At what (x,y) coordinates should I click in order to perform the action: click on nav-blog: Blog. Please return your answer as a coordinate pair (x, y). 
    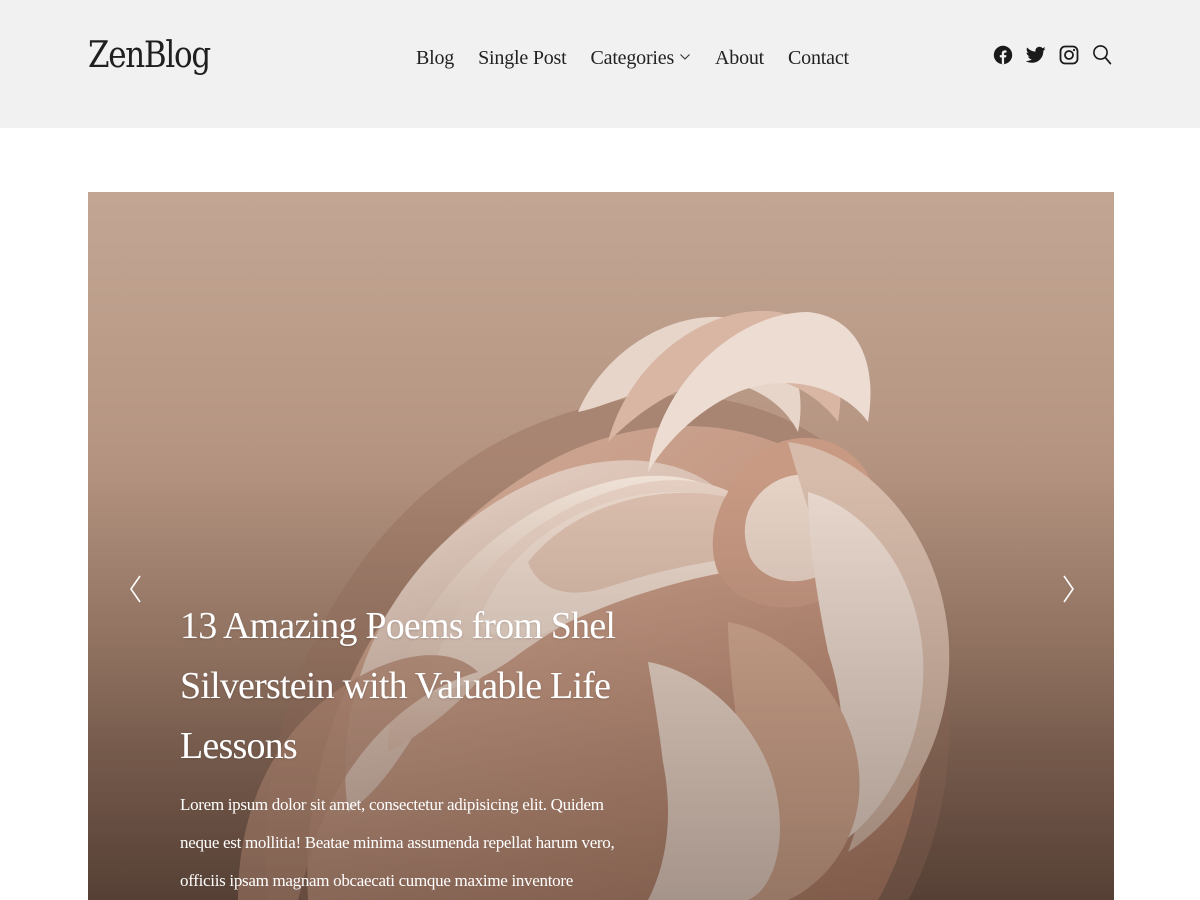
    Looking at the image, I should click on (435, 58).